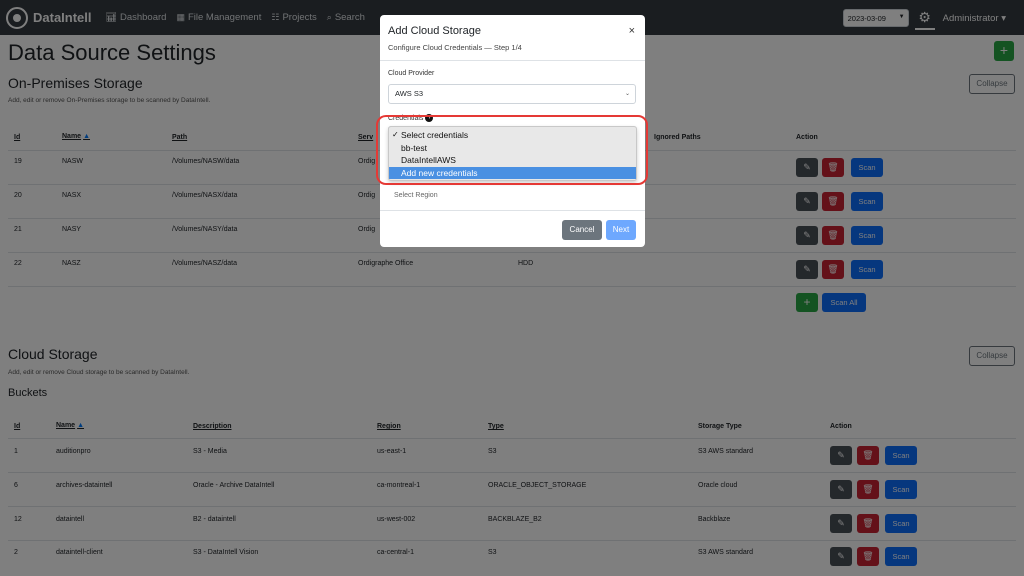 The width and height of the screenshot is (1024, 576). Describe the element at coordinates (455, 47) in the screenshot. I see `modal-subtitle: Configure Cloud Credentials — Step 1/4` at that location.